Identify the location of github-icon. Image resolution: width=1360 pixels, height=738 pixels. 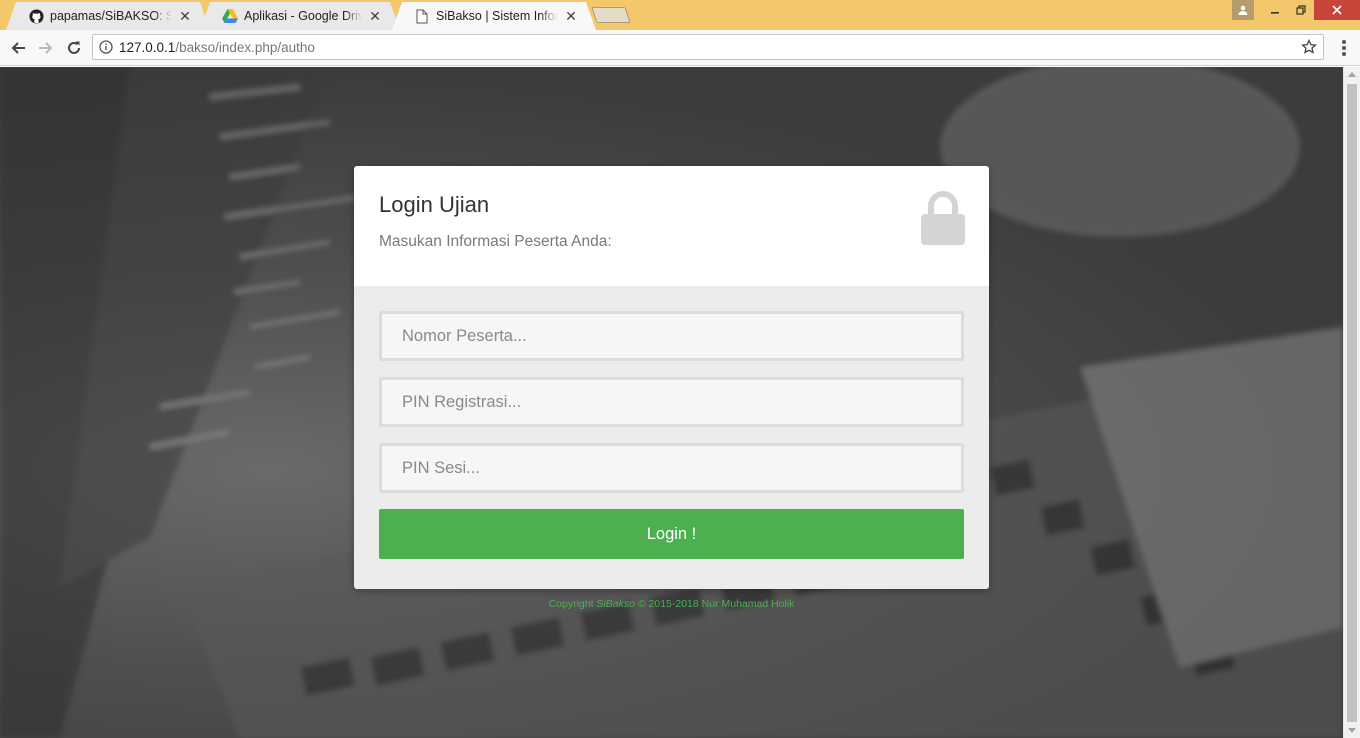
(36, 16).